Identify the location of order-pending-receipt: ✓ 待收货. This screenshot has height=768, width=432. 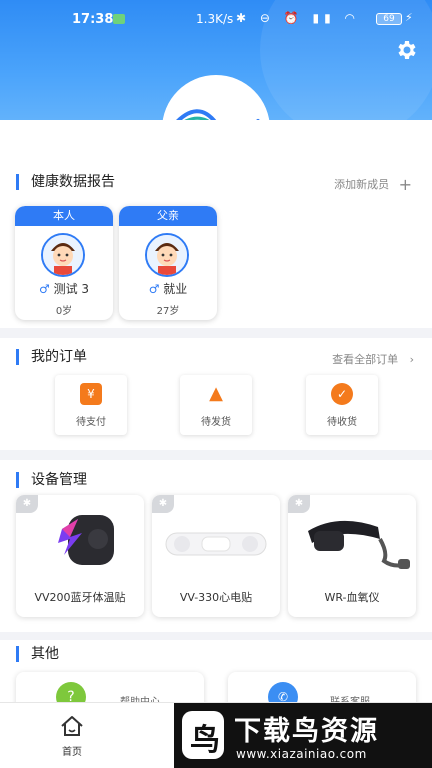
(342, 405).